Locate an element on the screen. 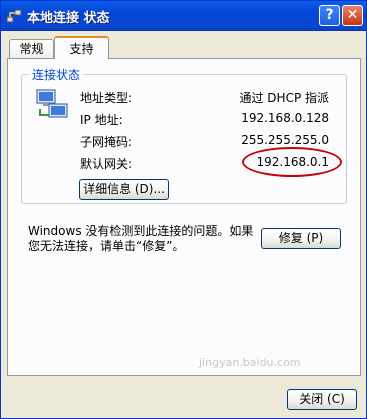  group-label: 连接状态 is located at coordinates (56, 74).